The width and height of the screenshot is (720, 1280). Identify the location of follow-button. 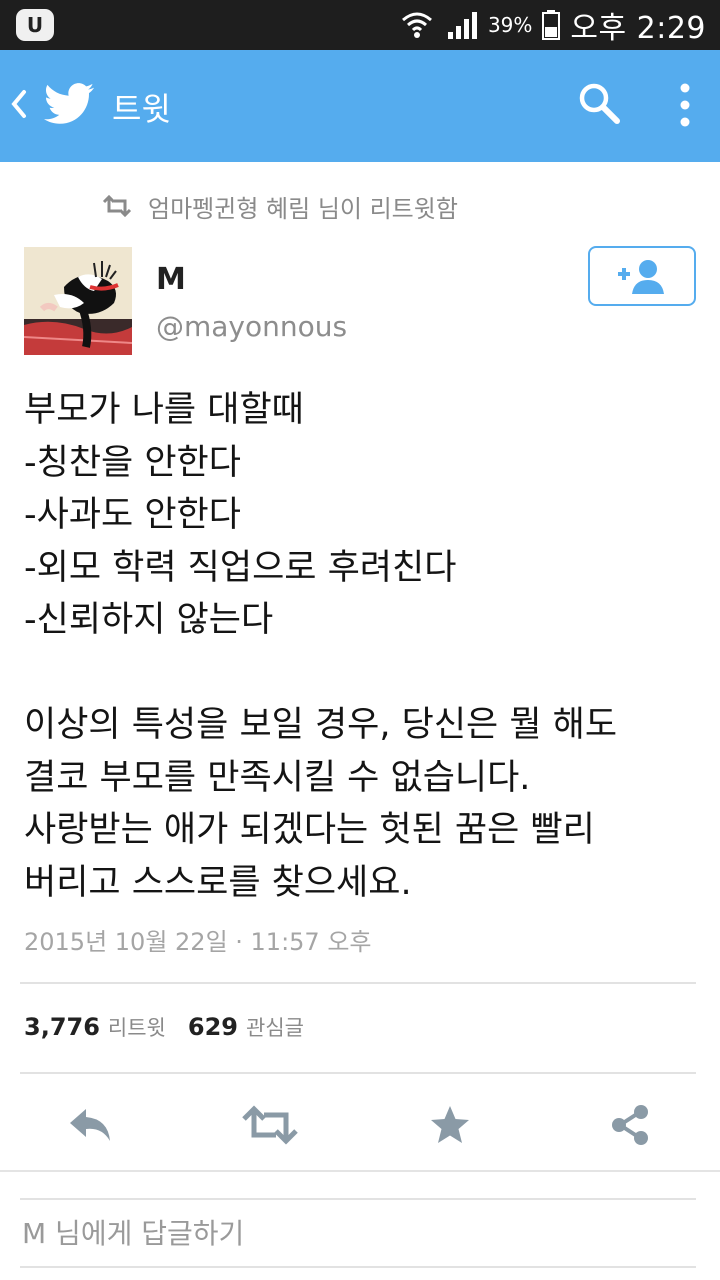
(642, 276).